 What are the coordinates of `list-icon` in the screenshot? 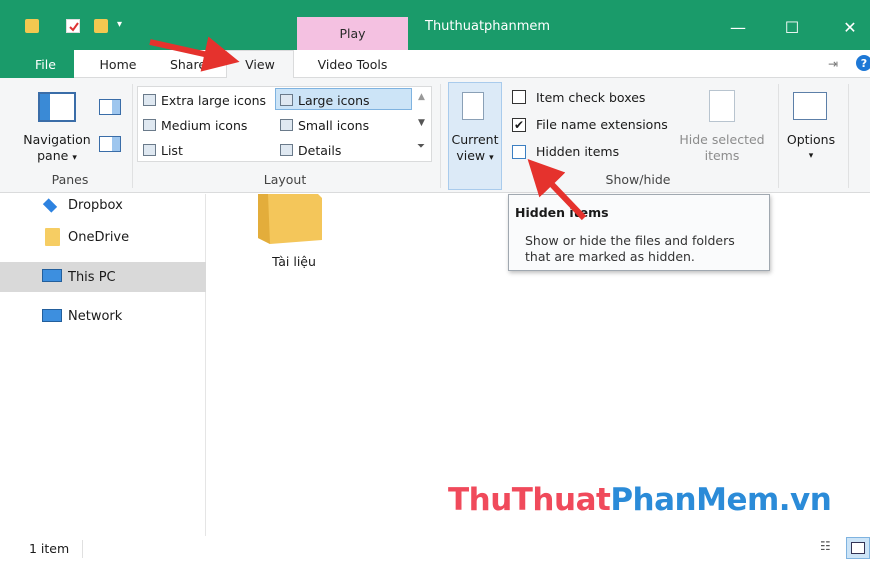 It's located at (149, 150).